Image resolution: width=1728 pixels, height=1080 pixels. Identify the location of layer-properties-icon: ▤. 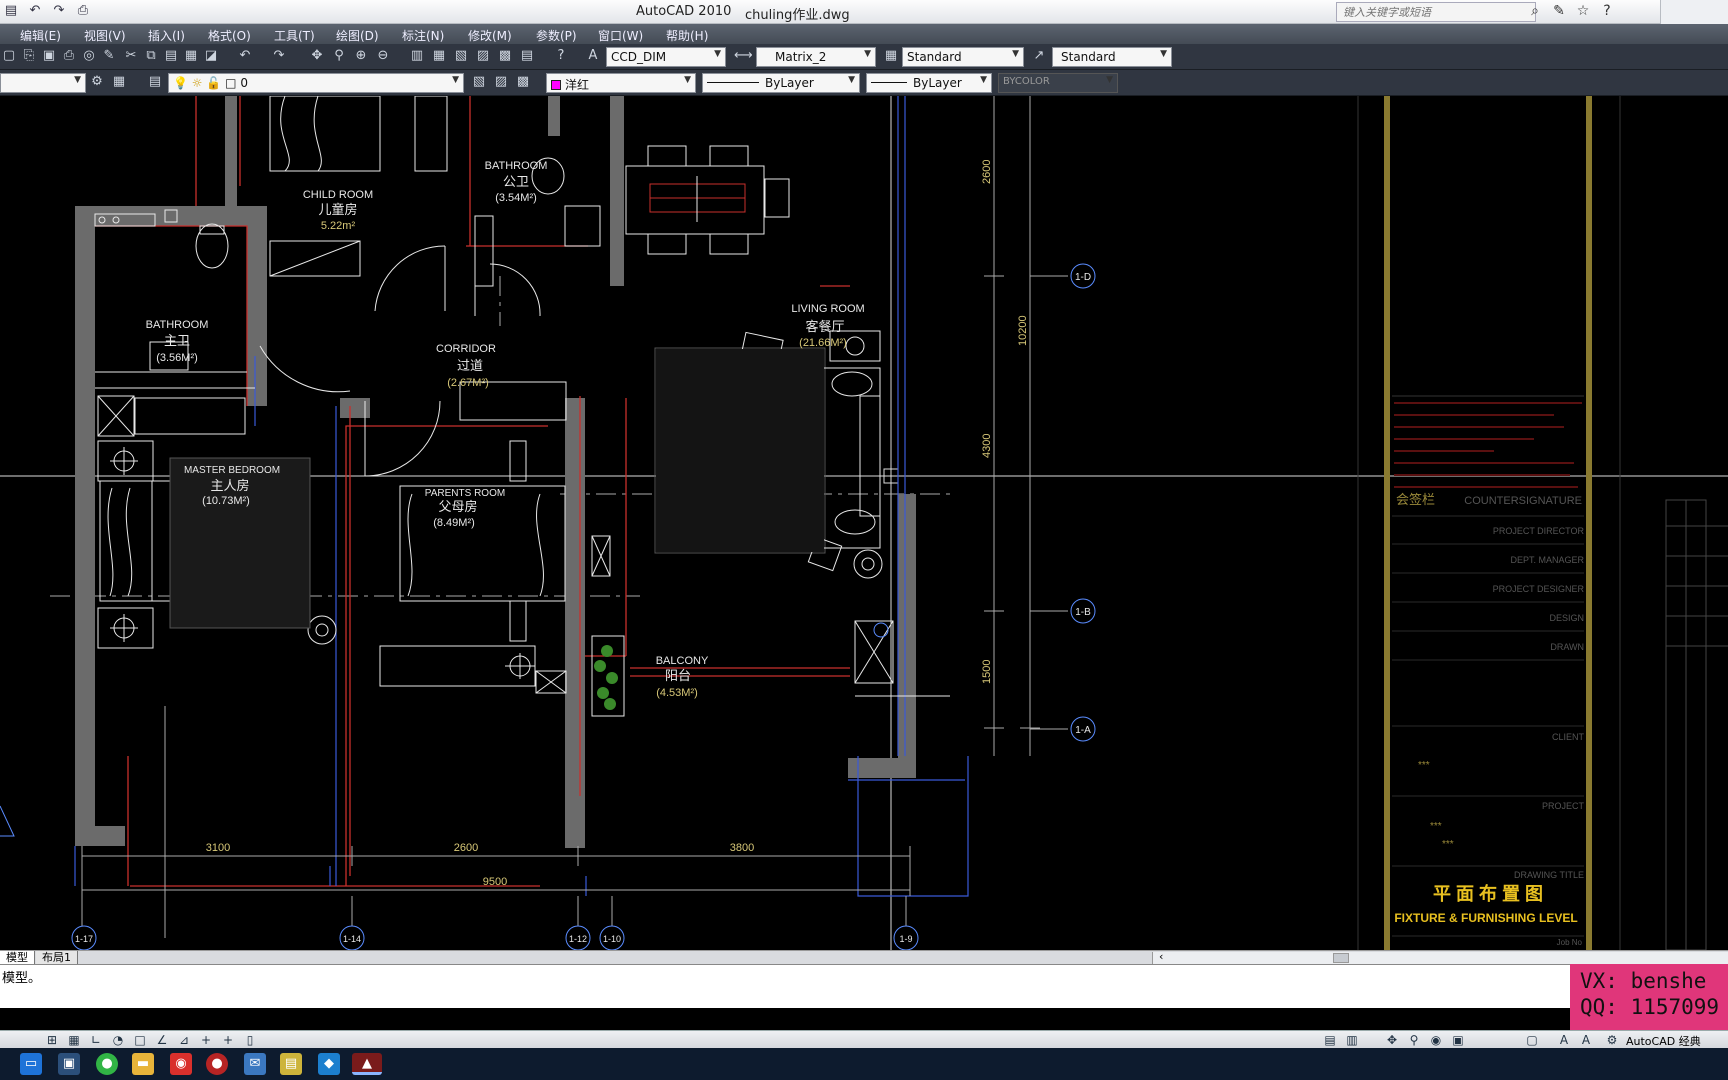
(155, 82).